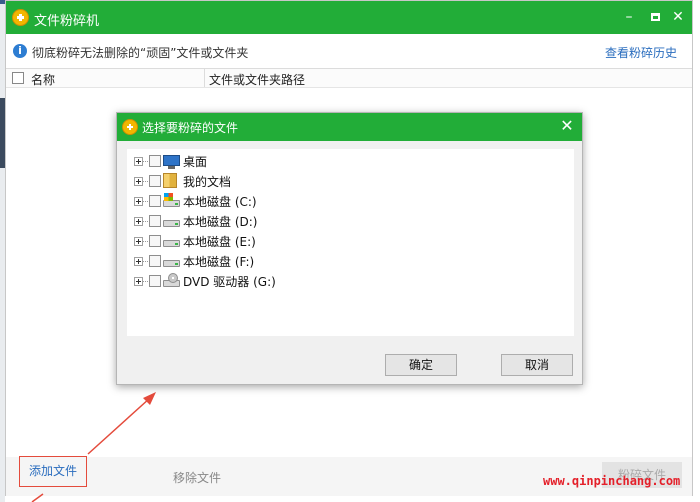 Image resolution: width=700 pixels, height=502 pixels. What do you see at coordinates (349, 78) in the screenshot?
I see `file-list-header: 名称 文件或文件夹路径` at bounding box center [349, 78].